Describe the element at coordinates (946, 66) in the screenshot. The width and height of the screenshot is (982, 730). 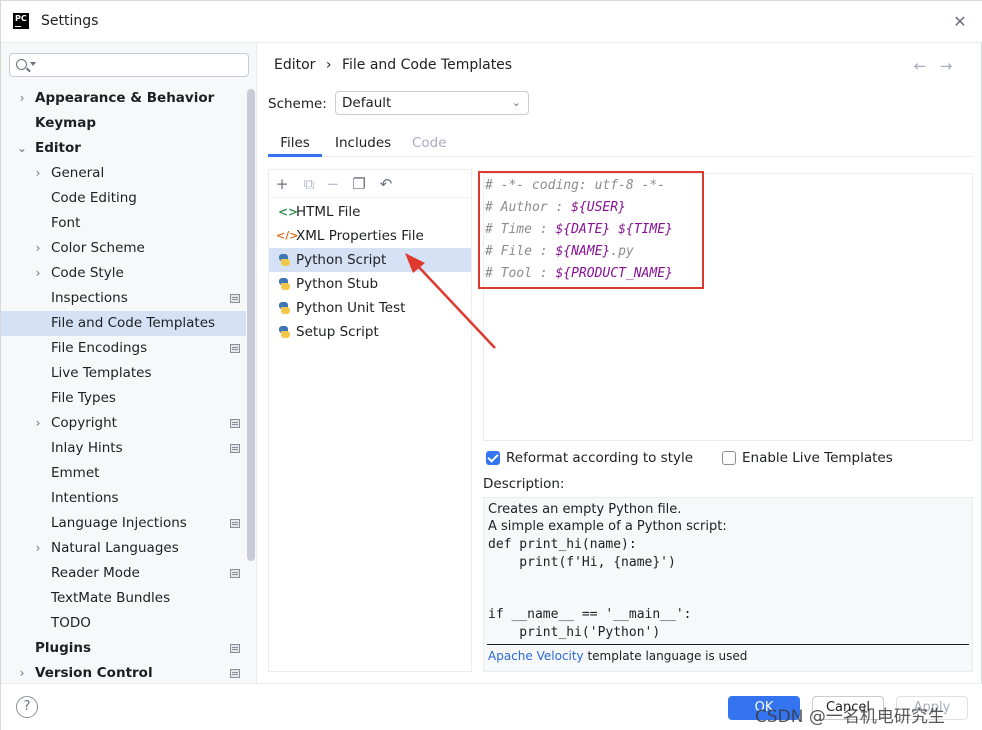
I see `forward-arrow-icon: →` at that location.